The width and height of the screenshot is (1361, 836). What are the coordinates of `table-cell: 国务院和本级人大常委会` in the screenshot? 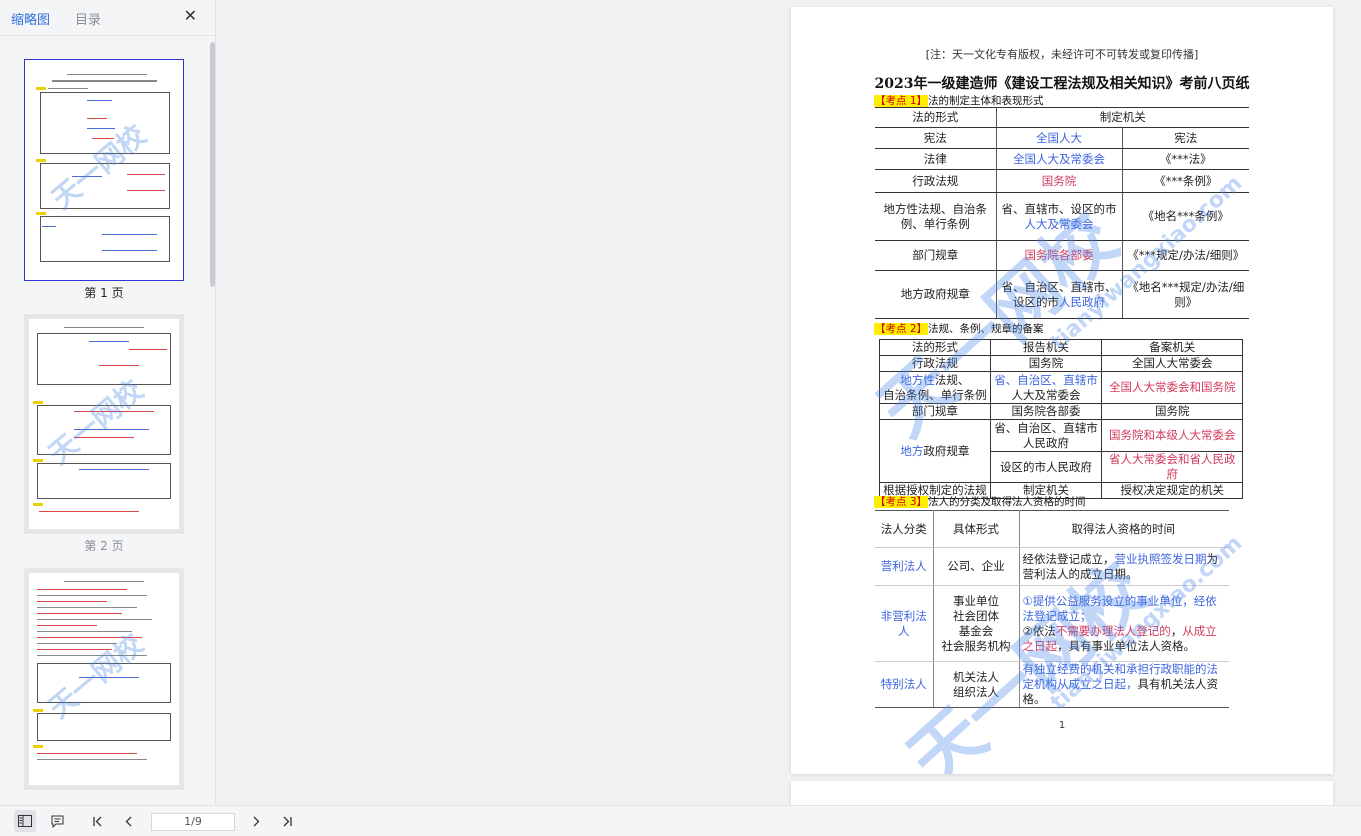 It's located at (1172, 435).